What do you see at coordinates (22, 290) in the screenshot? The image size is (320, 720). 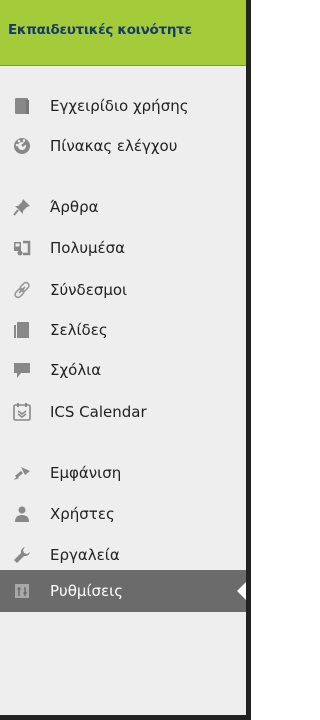 I see `link-icon` at bounding box center [22, 290].